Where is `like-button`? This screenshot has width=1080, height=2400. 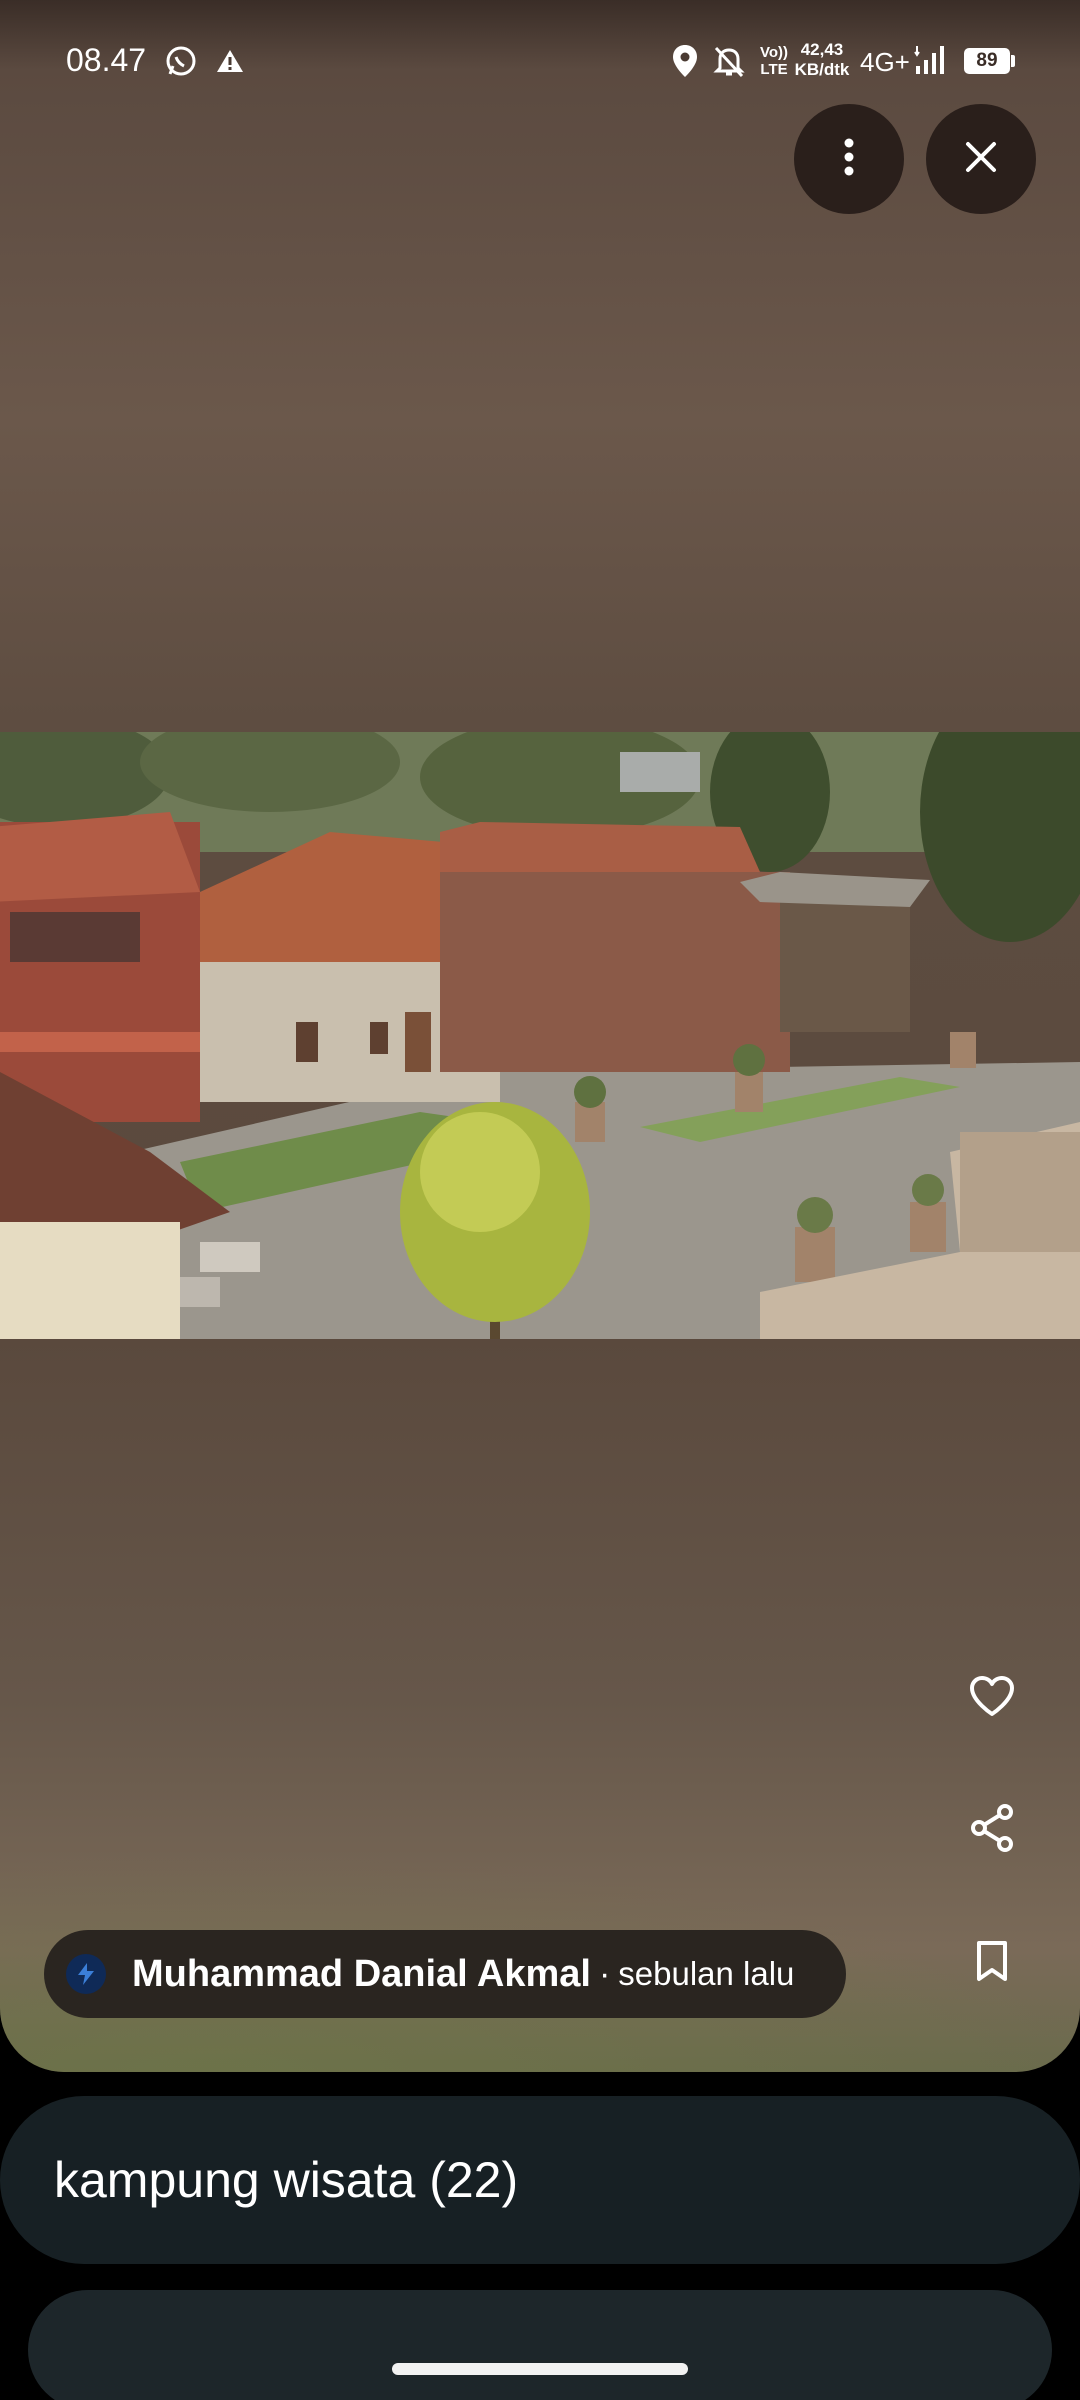 like-button is located at coordinates (992, 1698).